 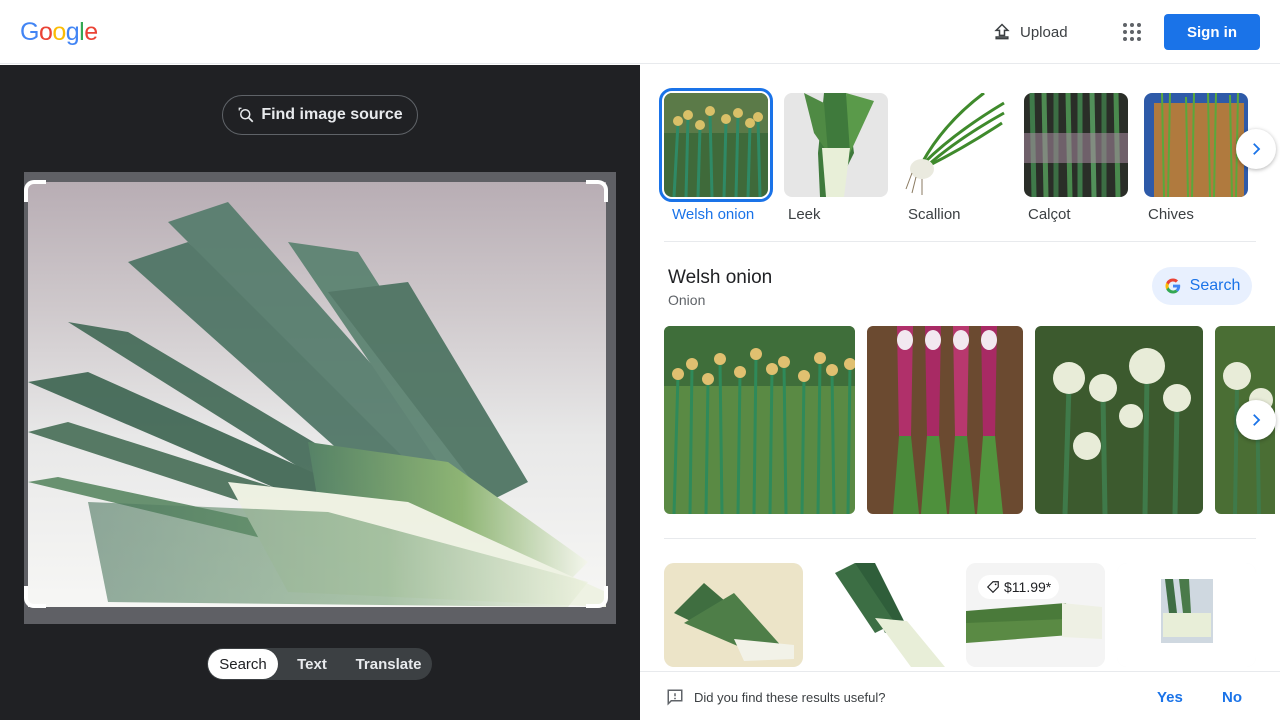 I want to click on google-search-label: Search, so click(x=1215, y=285).